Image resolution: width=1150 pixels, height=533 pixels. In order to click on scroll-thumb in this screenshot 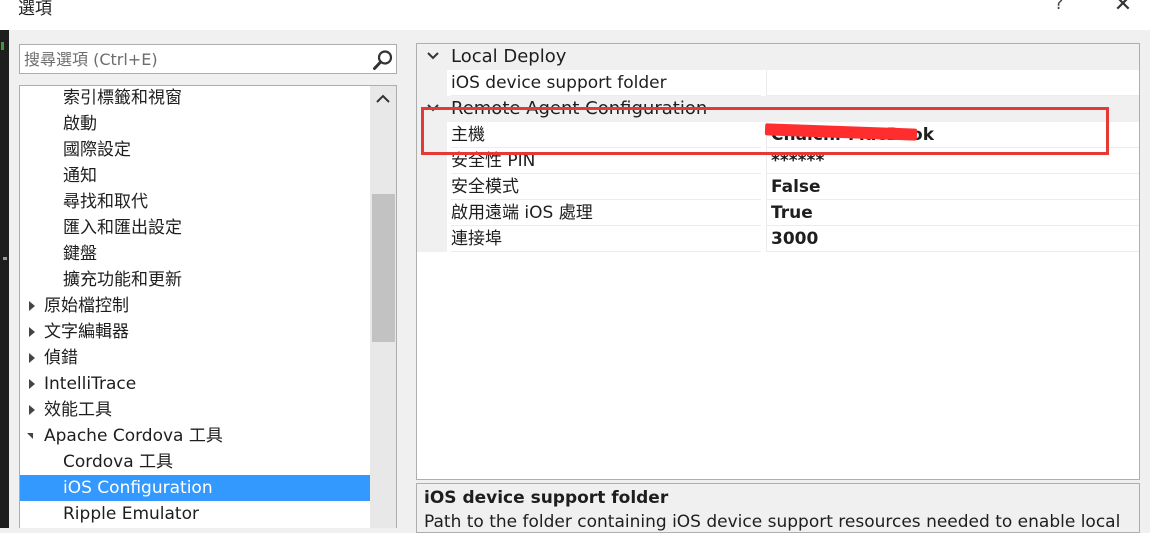, I will do `click(383, 268)`.